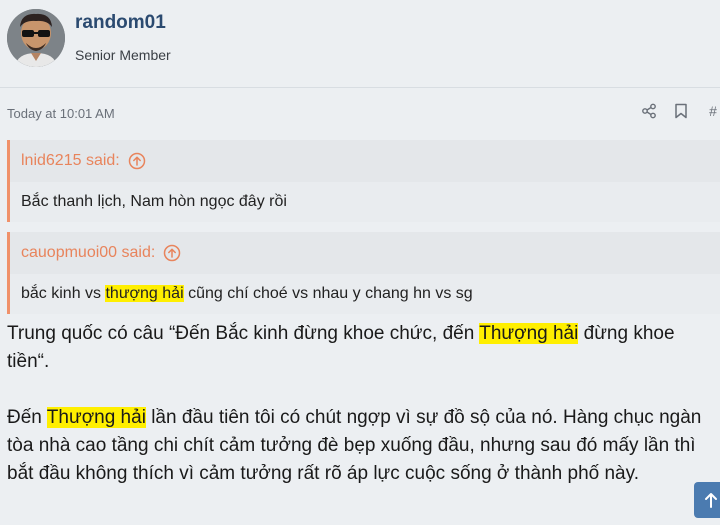 The width and height of the screenshot is (720, 525). I want to click on user-title: Senior Member, so click(123, 55).